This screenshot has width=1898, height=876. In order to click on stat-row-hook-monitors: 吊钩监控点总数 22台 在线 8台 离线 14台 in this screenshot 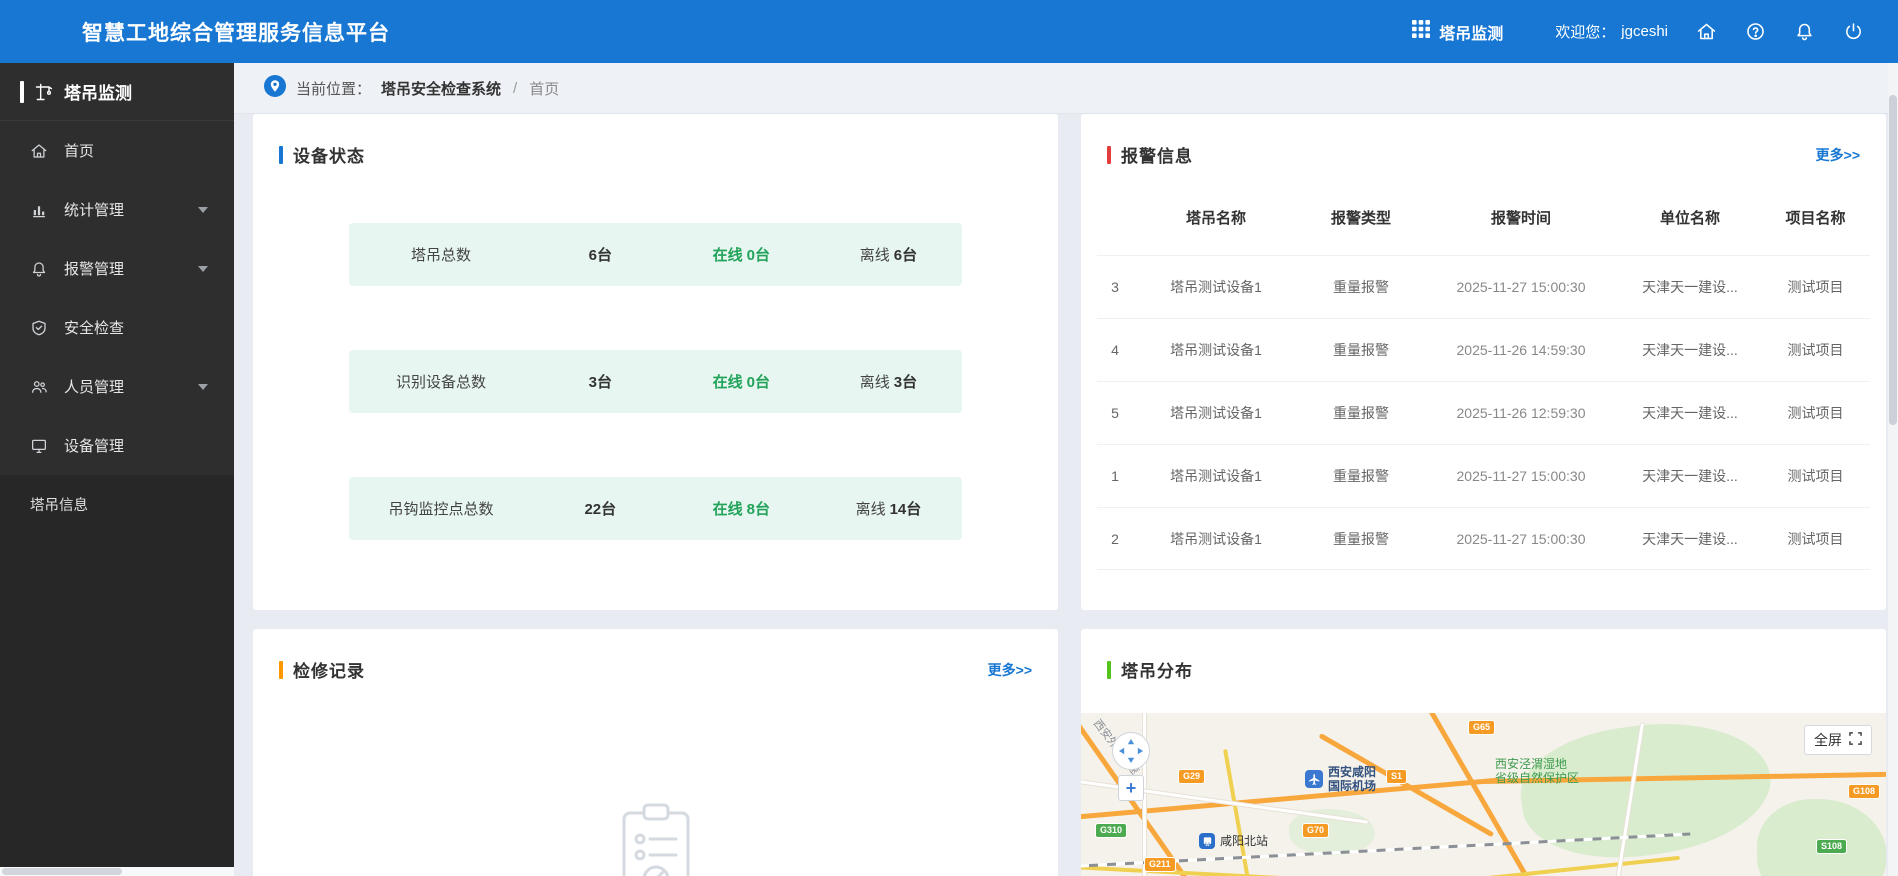, I will do `click(655, 508)`.